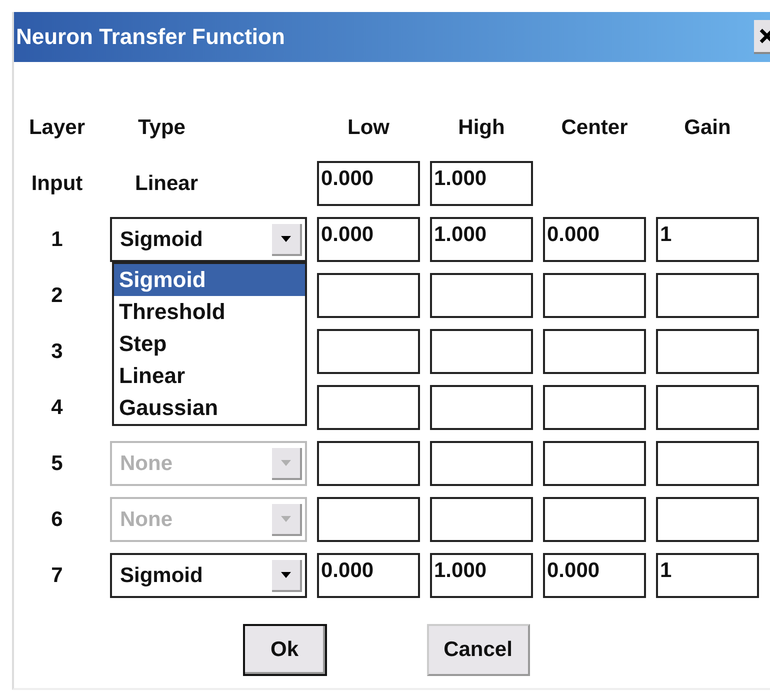 This screenshot has height=693, width=770. Describe the element at coordinates (161, 128) in the screenshot. I see `column-header: Type` at that location.